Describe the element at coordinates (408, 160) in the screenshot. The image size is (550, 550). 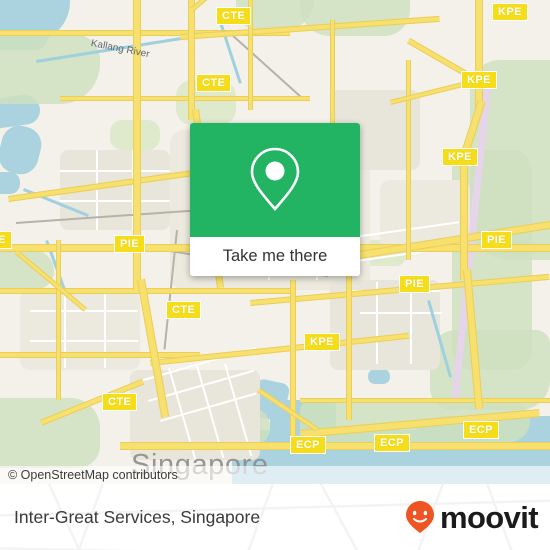
I see `arterial-vertical-far-east` at that location.